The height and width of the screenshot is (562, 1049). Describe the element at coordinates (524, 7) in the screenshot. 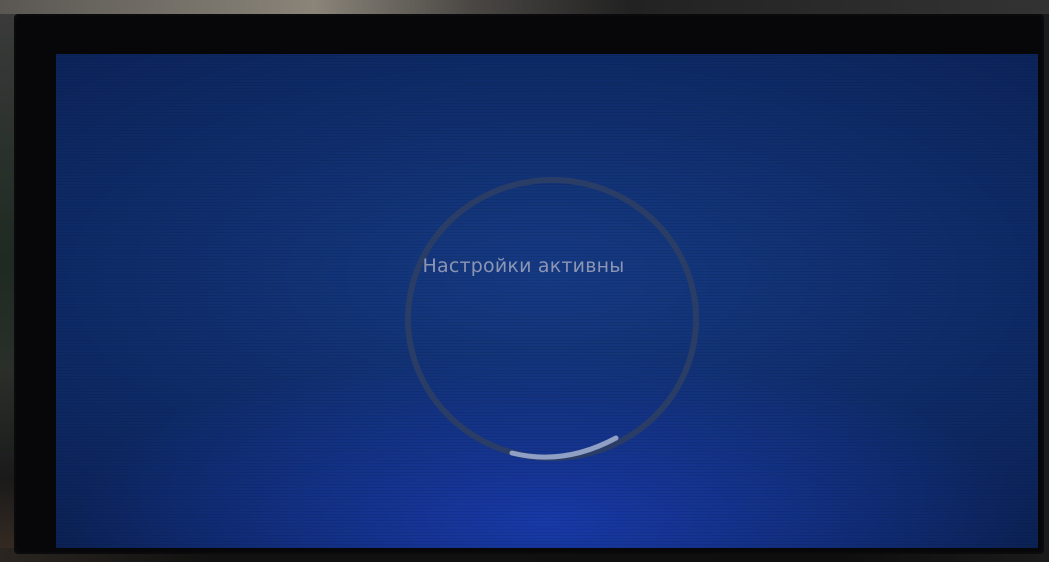

I see `wall-background` at that location.